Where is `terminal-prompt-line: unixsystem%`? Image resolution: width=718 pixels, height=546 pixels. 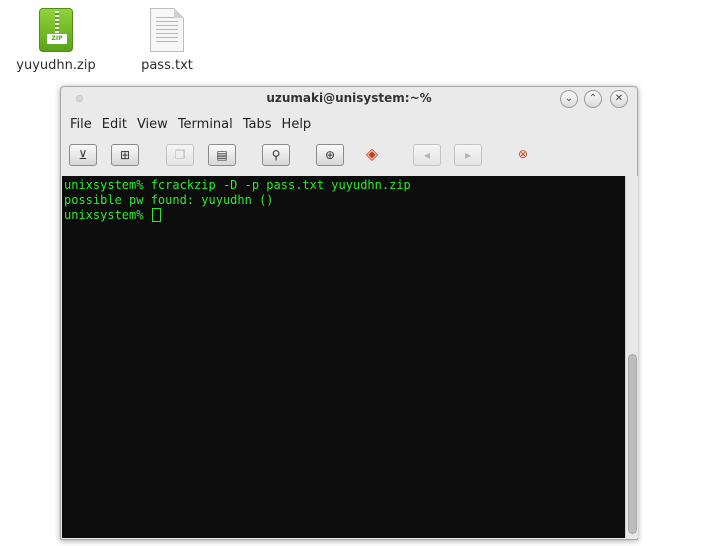
terminal-prompt-line: unixsystem% is located at coordinates (344, 215).